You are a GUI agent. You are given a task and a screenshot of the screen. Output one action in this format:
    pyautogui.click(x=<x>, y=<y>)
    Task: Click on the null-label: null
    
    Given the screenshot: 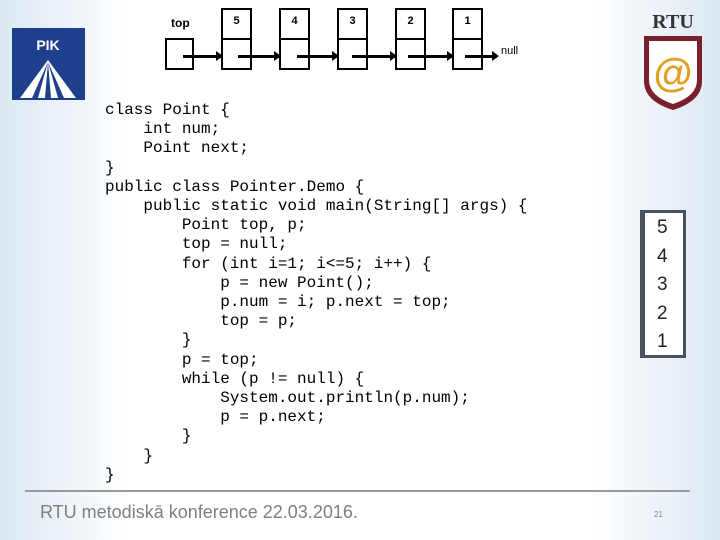 What is the action you would take?
    pyautogui.click(x=510, y=51)
    